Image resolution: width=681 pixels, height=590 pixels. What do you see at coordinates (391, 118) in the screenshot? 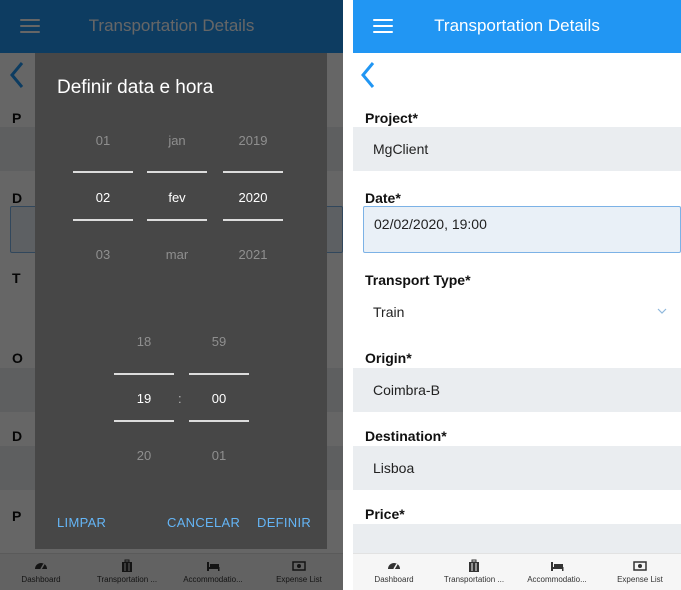
I see `project-label: Project*` at bounding box center [391, 118].